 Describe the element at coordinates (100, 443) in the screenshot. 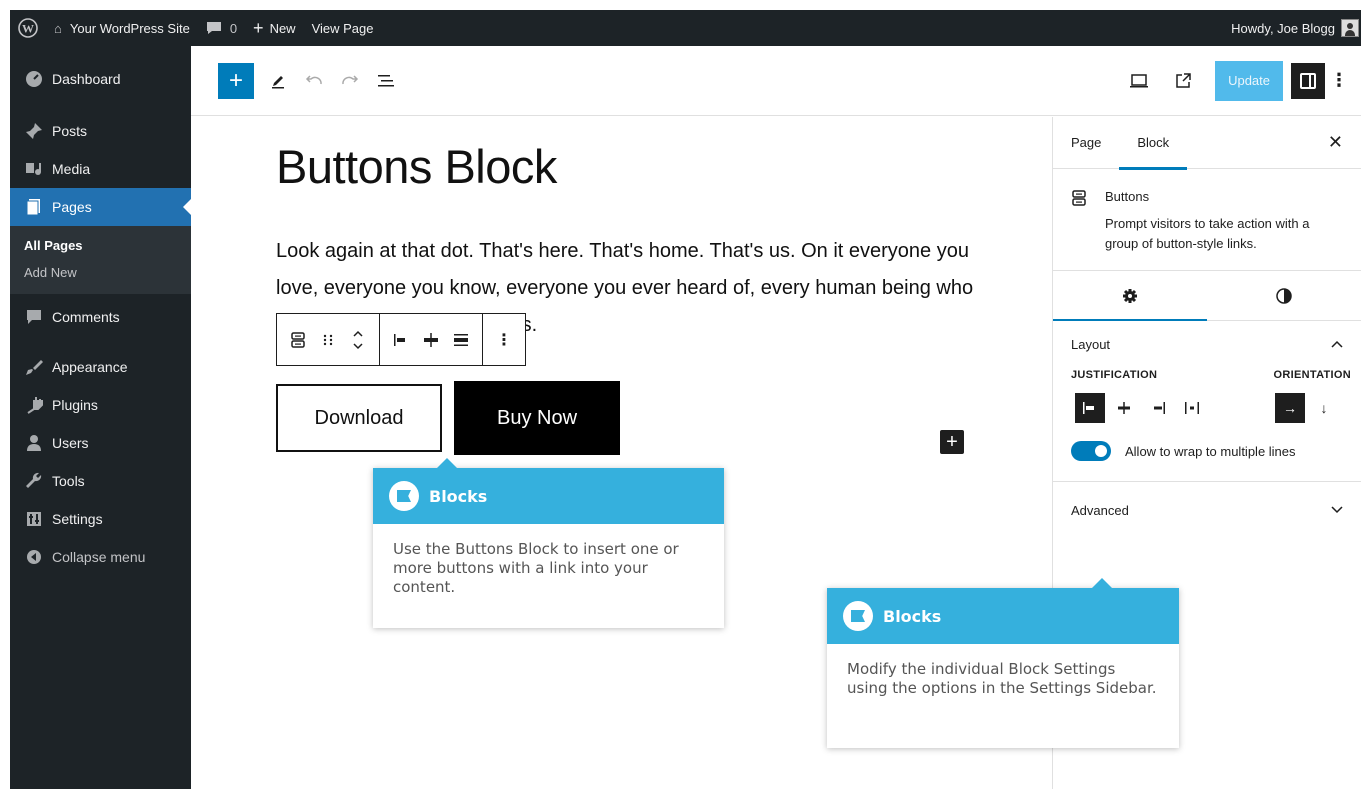

I see `sidebar-item-users: Users` at that location.